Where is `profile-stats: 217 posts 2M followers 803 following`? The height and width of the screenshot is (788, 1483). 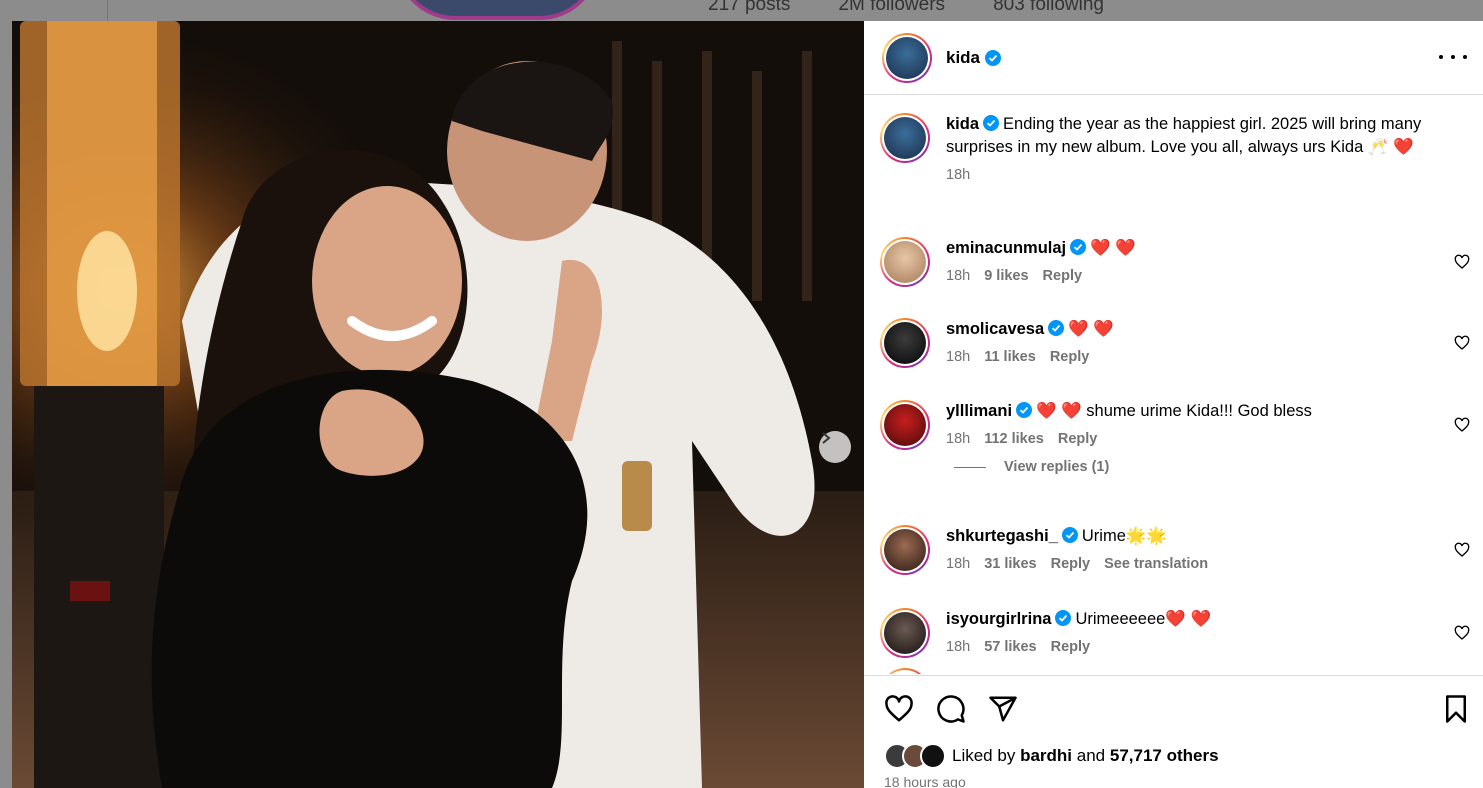
profile-stats: 217 posts 2M followers 803 following is located at coordinates (906, 8).